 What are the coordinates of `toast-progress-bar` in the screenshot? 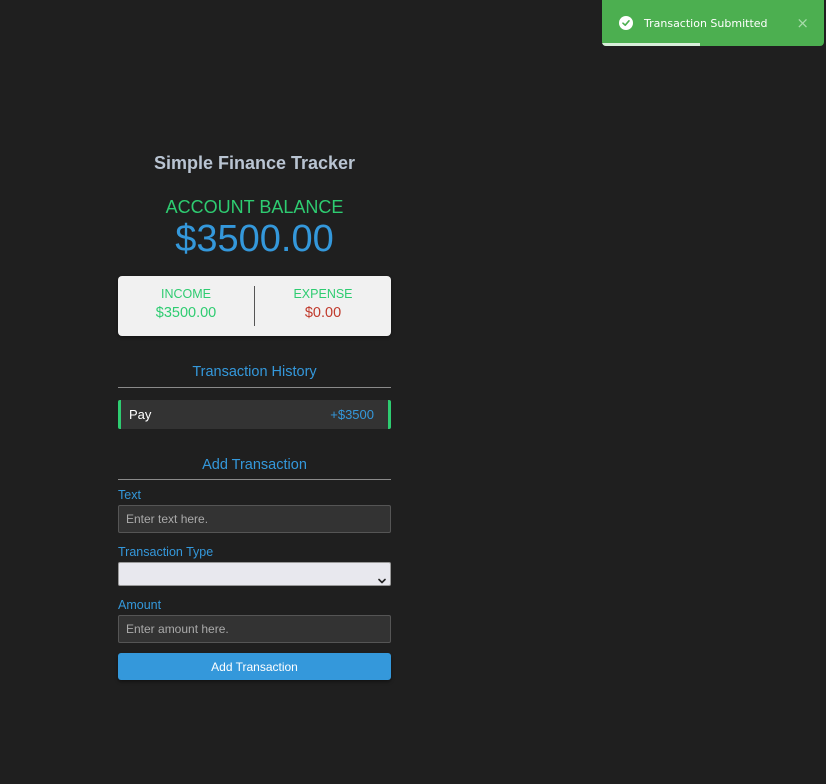 It's located at (651, 44).